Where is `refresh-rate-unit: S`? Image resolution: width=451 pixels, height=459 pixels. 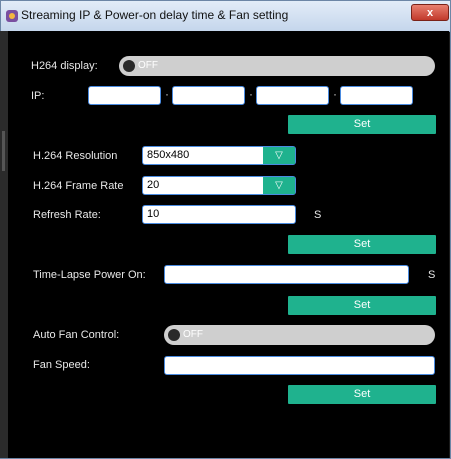
refresh-rate-unit: S is located at coordinates (318, 215).